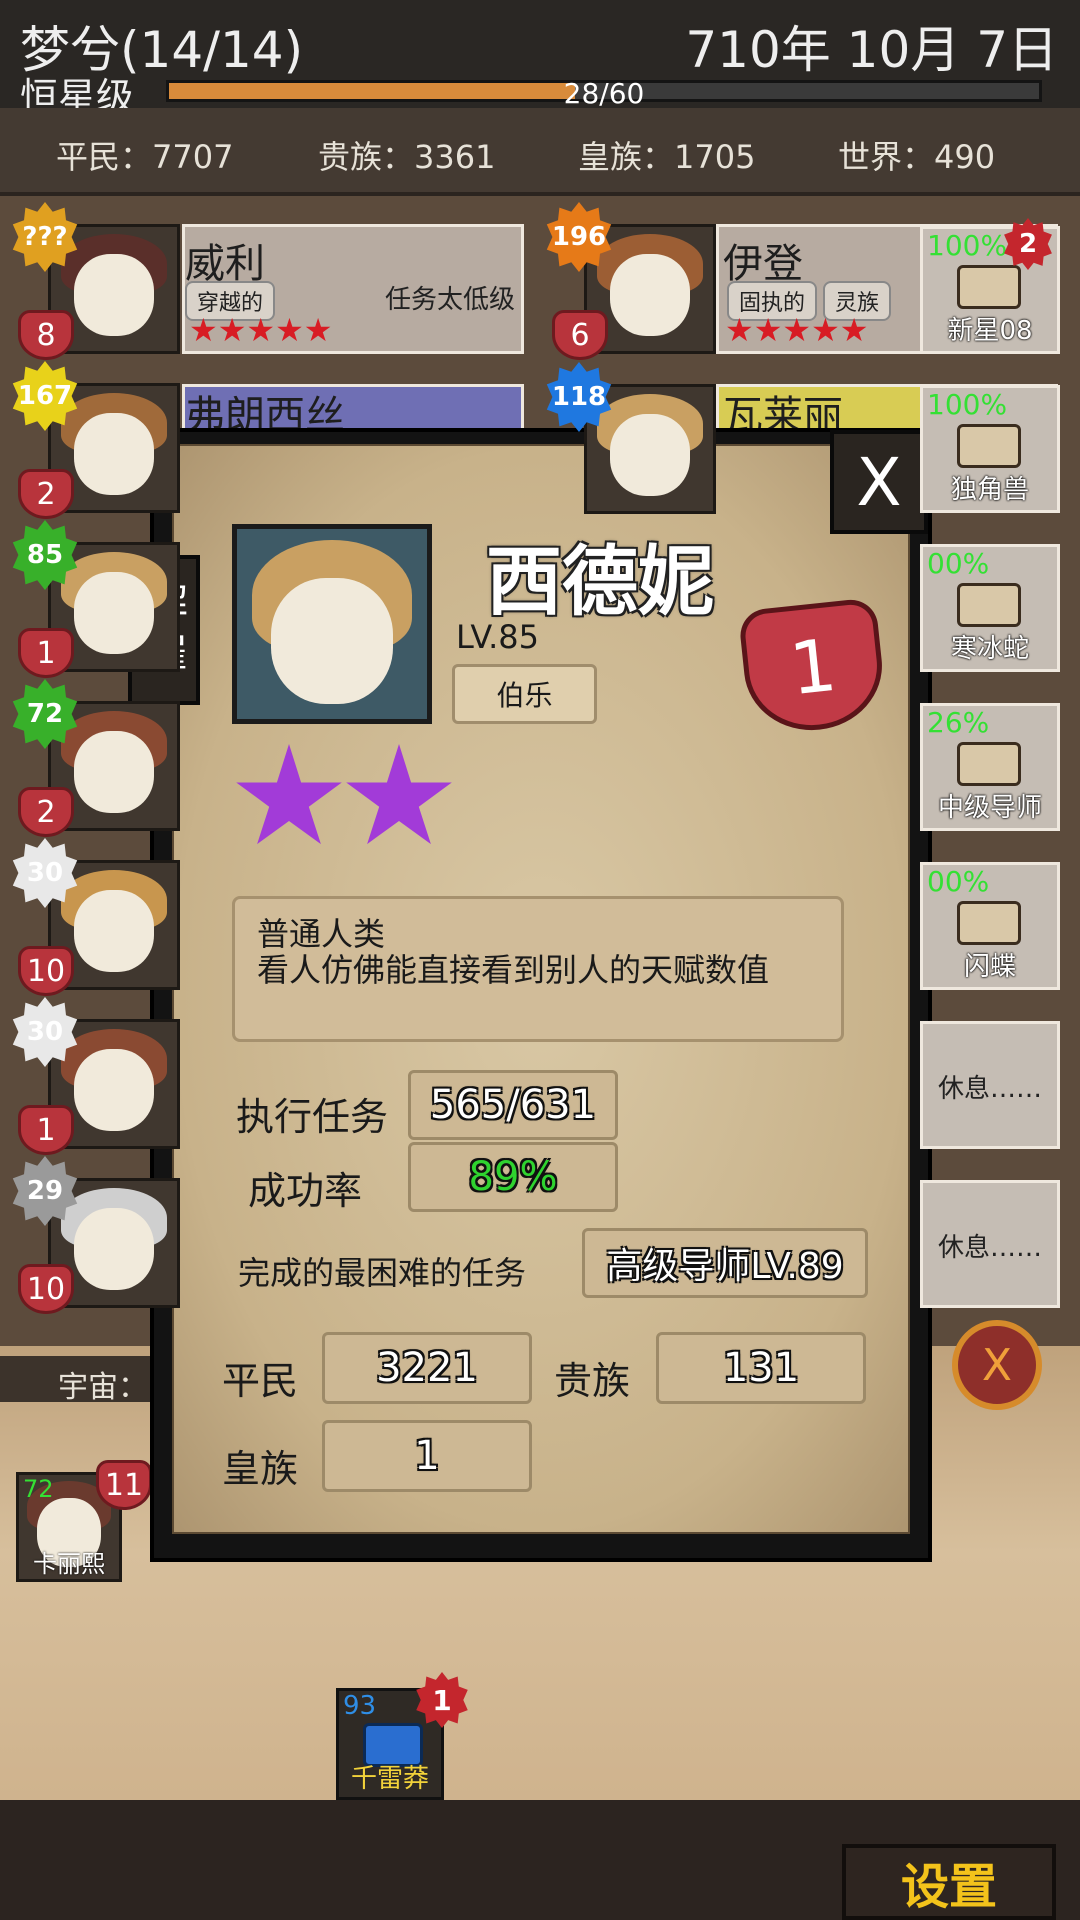 This screenshot has height=1920, width=1080. I want to click on commoner-label: 平民, so click(260, 1381).